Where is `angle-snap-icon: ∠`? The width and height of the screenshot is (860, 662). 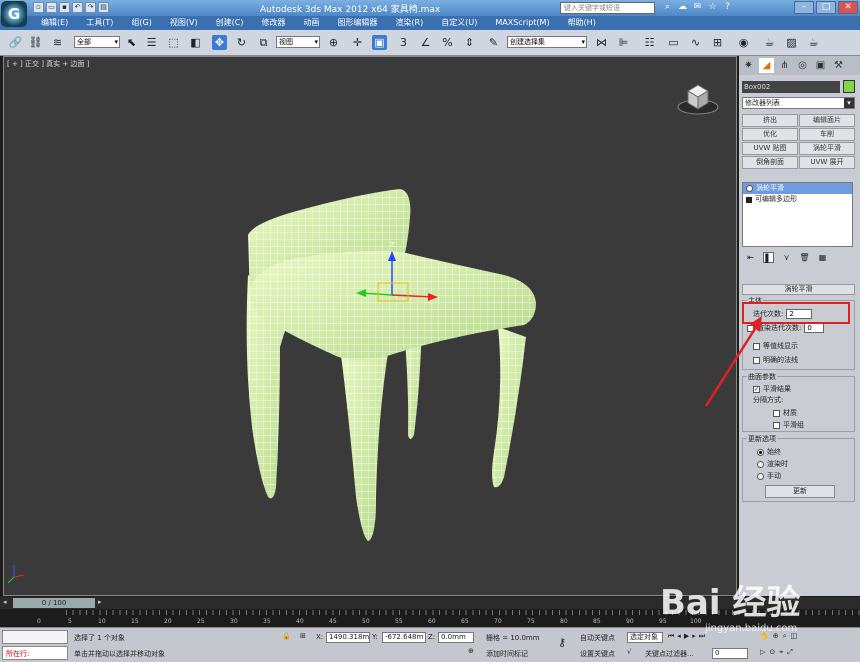
angle-snap-icon: ∠ is located at coordinates (425, 42).